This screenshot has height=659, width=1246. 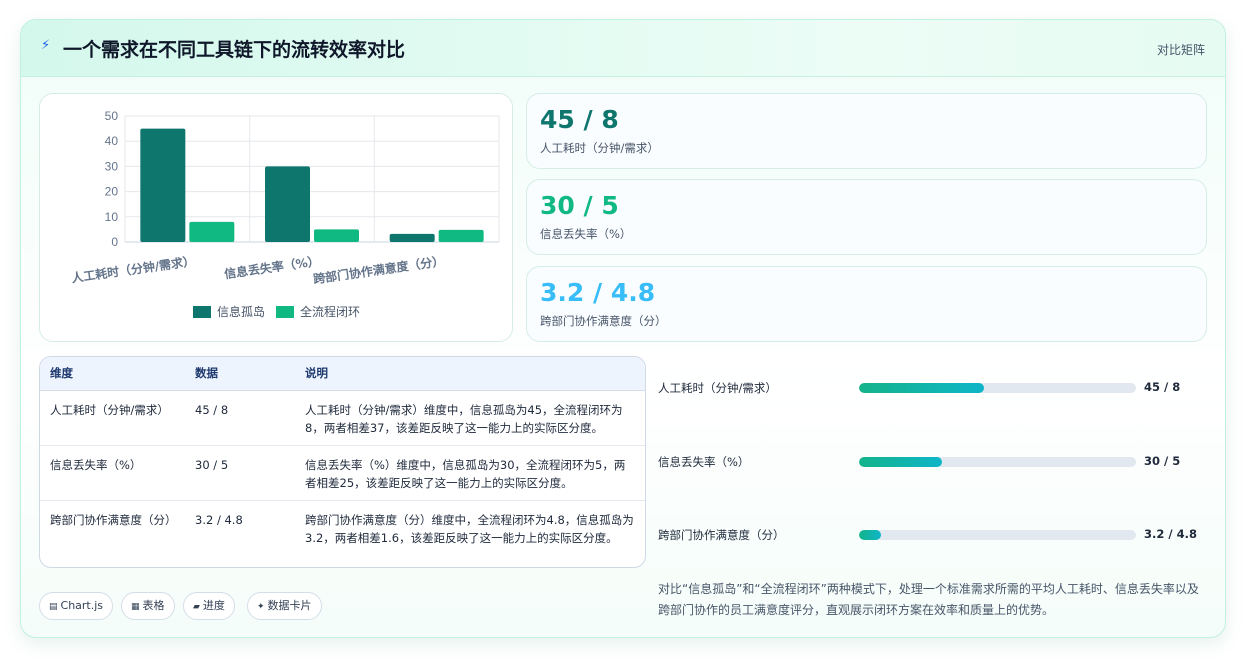 I want to click on page-title: 一个需求在不同工具链下的流转效率对比, so click(x=234, y=50).